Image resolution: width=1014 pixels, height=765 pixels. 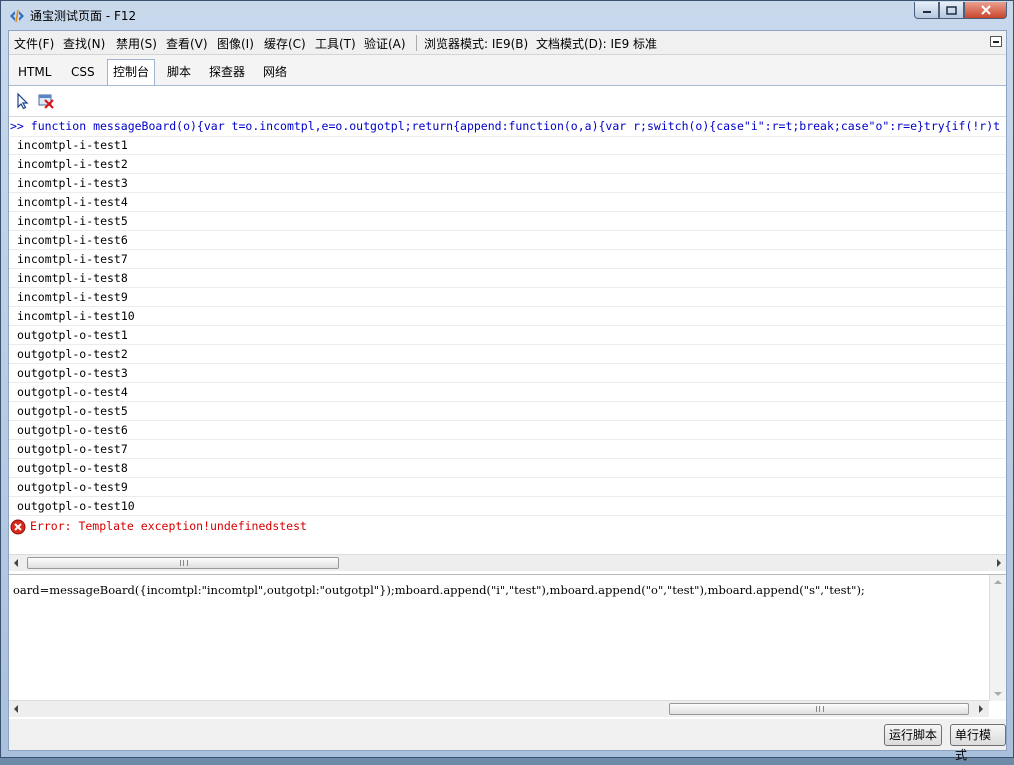 I want to click on console-output-row: outgotpl-o-test10, so click(x=507, y=506).